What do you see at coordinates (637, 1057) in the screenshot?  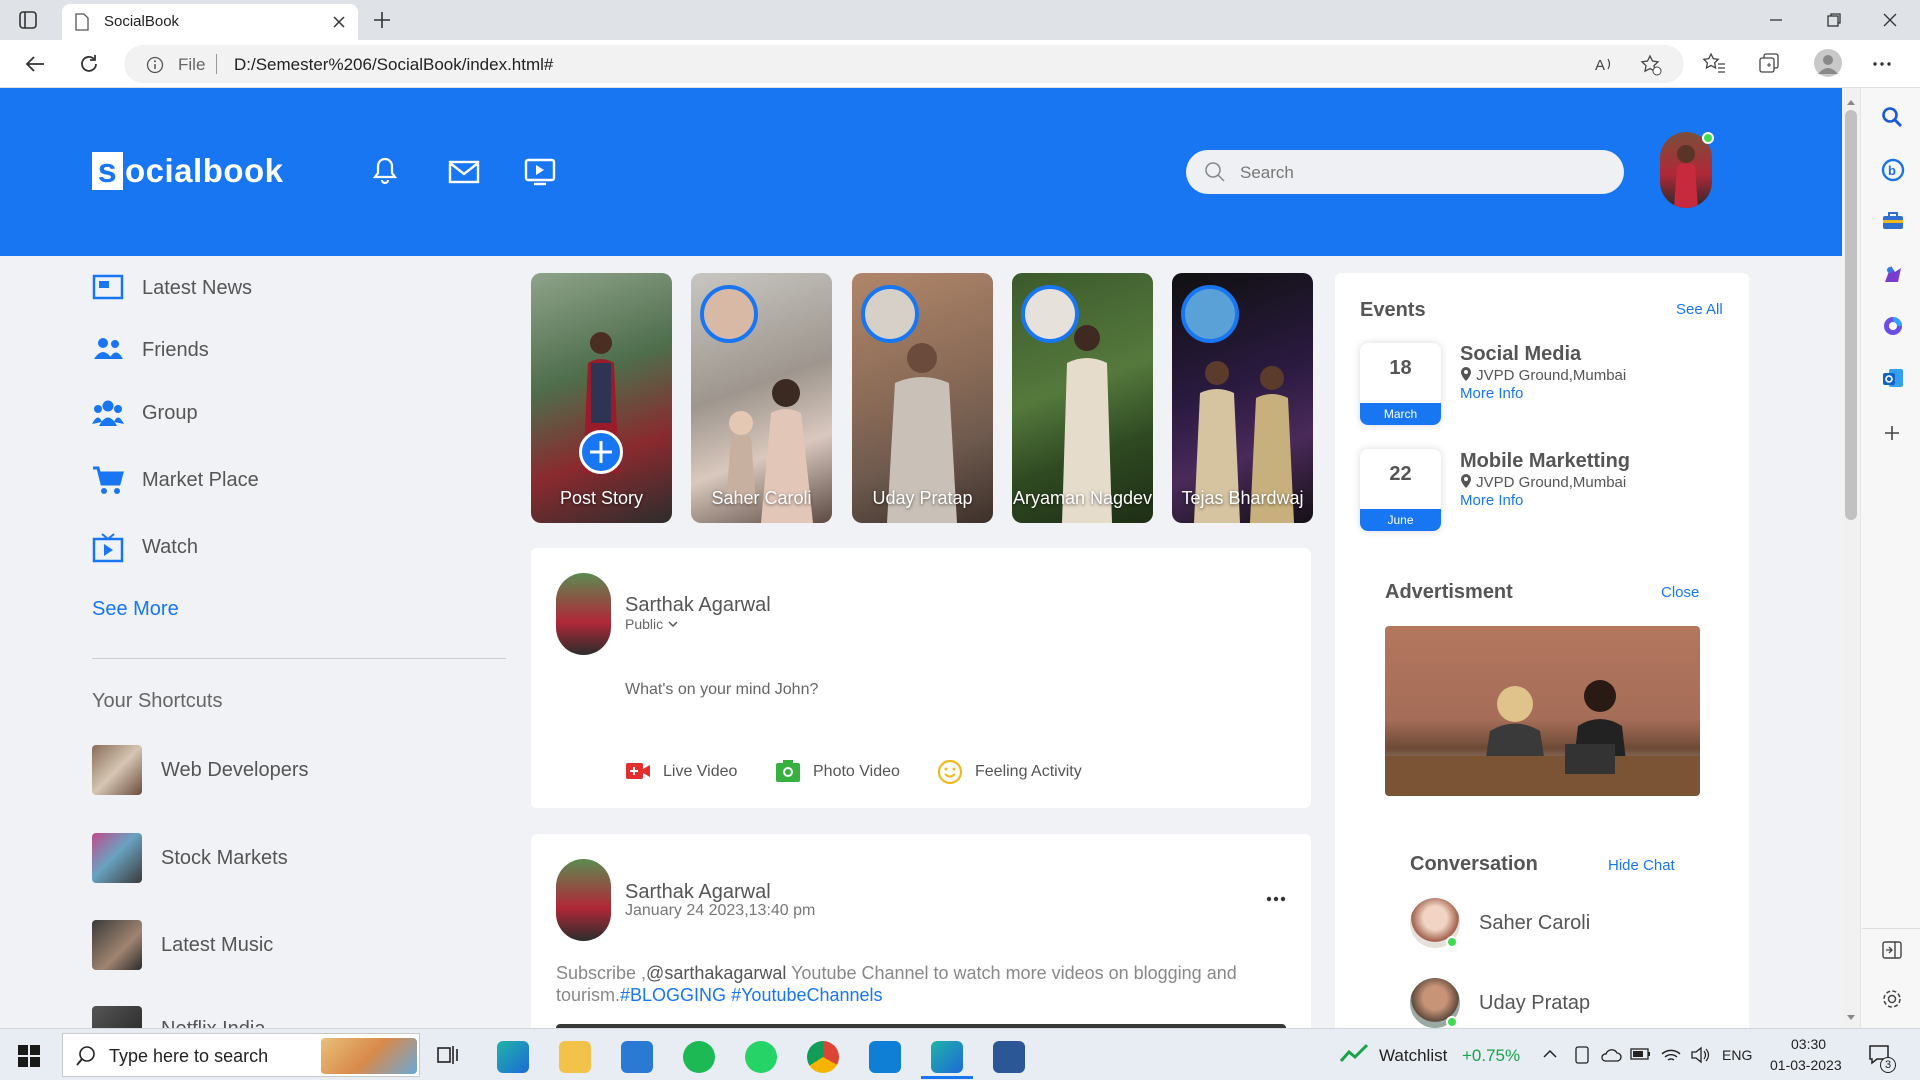 I see `mail-icon` at bounding box center [637, 1057].